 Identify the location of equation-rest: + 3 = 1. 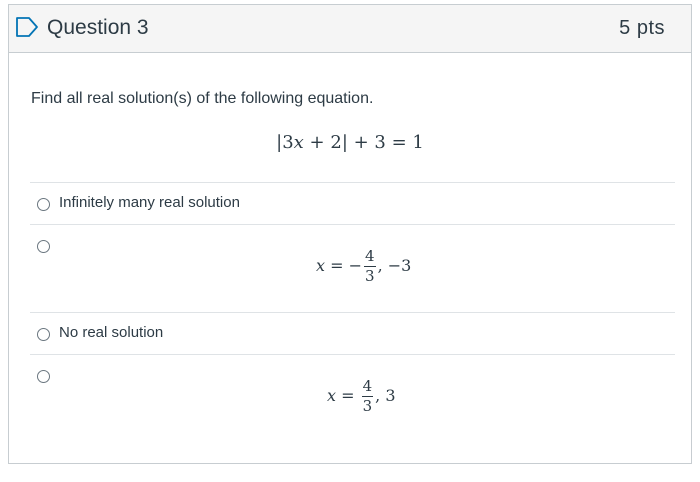
(385, 142).